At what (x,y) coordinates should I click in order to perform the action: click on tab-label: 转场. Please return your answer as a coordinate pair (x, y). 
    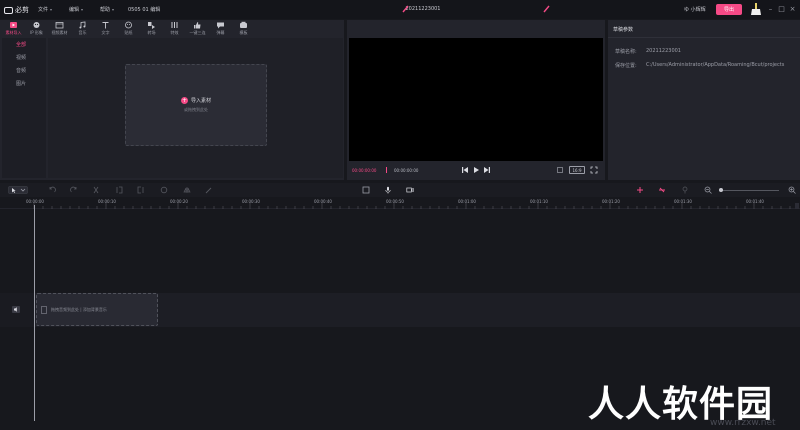
    Looking at the image, I should click on (151, 32).